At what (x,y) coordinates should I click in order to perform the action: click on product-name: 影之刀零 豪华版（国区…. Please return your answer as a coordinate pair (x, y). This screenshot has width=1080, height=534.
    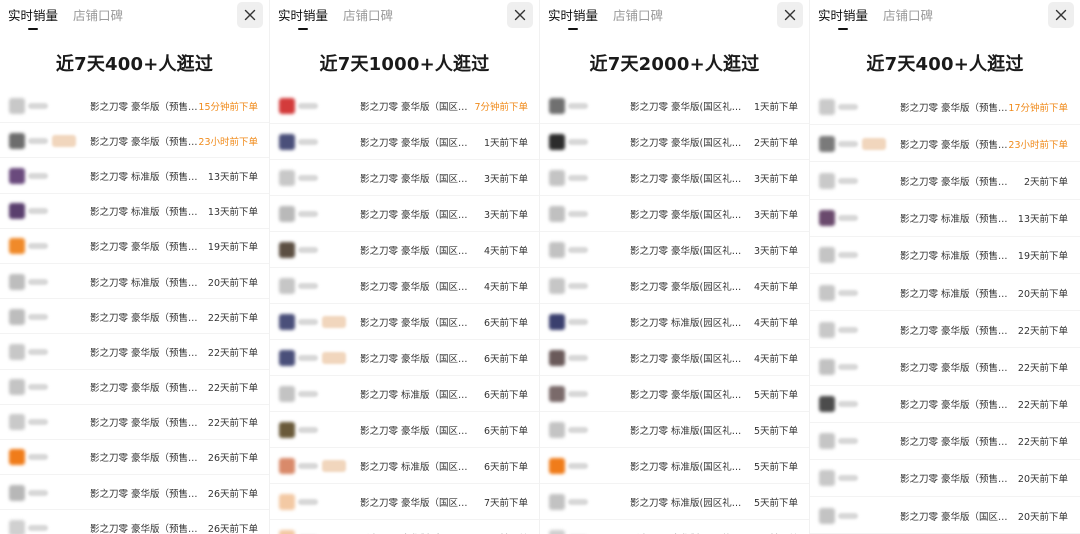
    Looking at the image, I should click on (414, 287).